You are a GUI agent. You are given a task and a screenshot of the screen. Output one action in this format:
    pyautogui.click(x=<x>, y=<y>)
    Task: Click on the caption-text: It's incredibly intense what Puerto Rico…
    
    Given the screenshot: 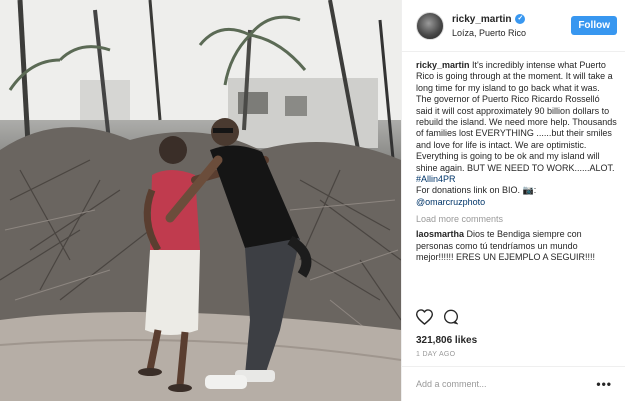 What is the action you would take?
    pyautogui.click(x=516, y=116)
    